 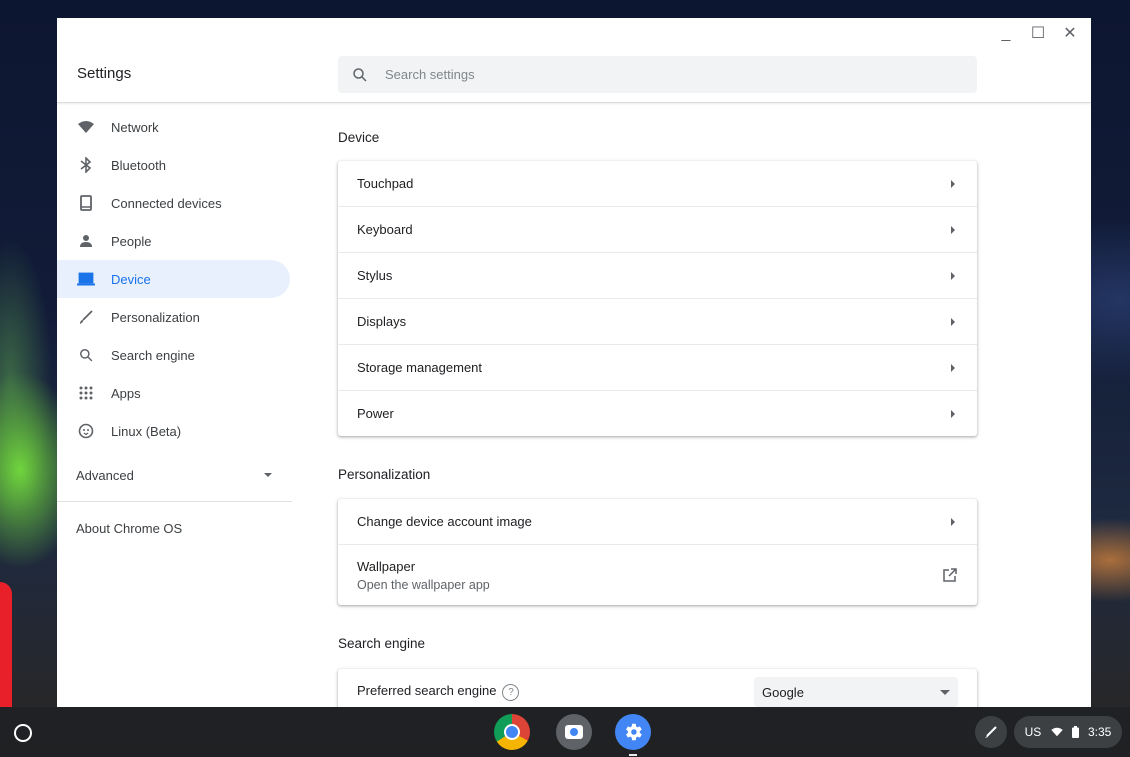 I want to click on wallpaper-text: Wallpaper Open the wallpaper app, so click(x=423, y=575).